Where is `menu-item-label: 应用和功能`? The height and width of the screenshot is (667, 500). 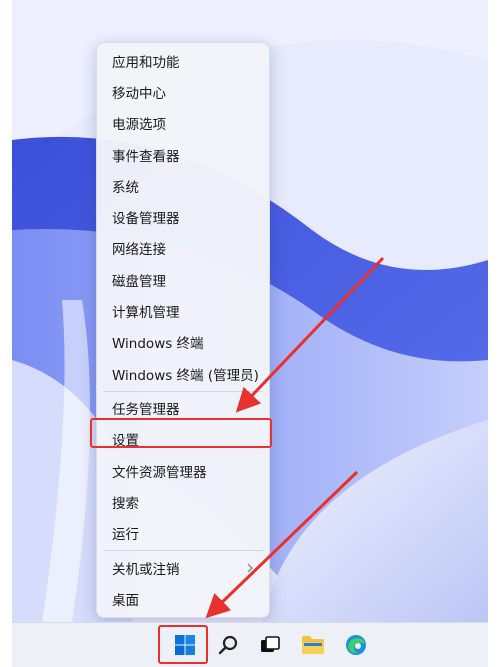
menu-item-label: 应用和功能 is located at coordinates (146, 63).